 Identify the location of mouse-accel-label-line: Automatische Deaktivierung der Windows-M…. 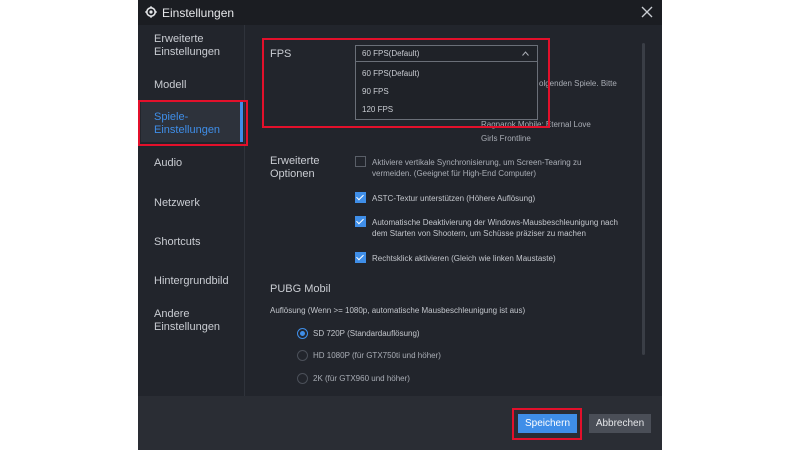
(495, 222).